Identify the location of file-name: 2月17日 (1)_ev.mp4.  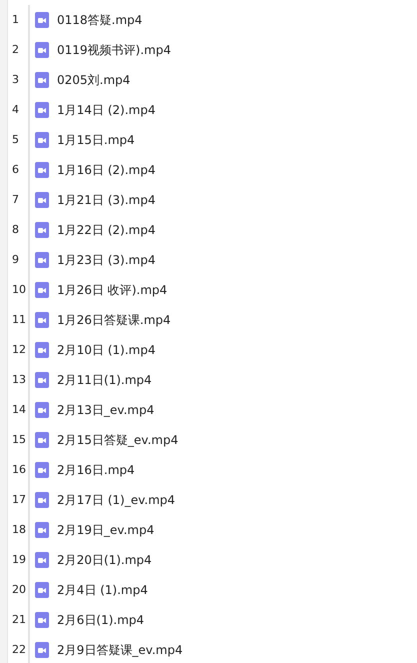
(116, 500).